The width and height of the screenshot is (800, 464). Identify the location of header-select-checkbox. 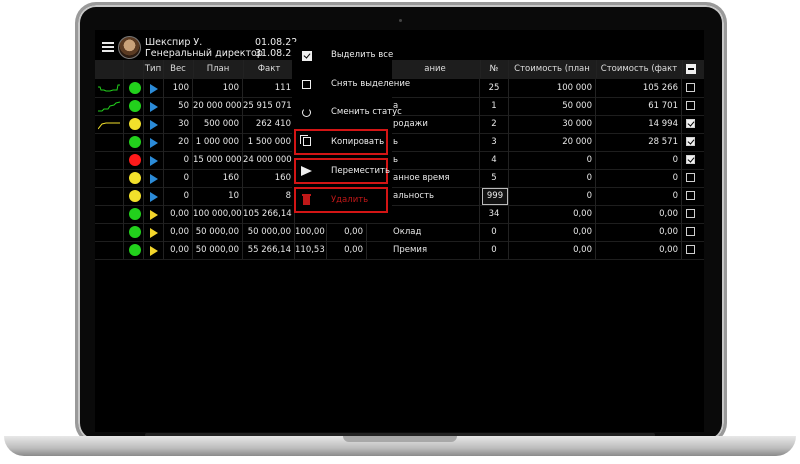
(693, 69).